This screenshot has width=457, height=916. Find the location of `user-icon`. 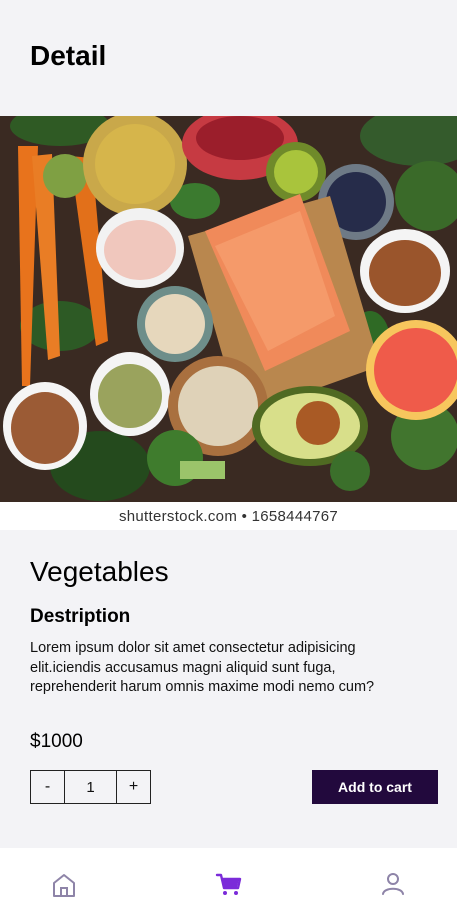

user-icon is located at coordinates (393, 884).